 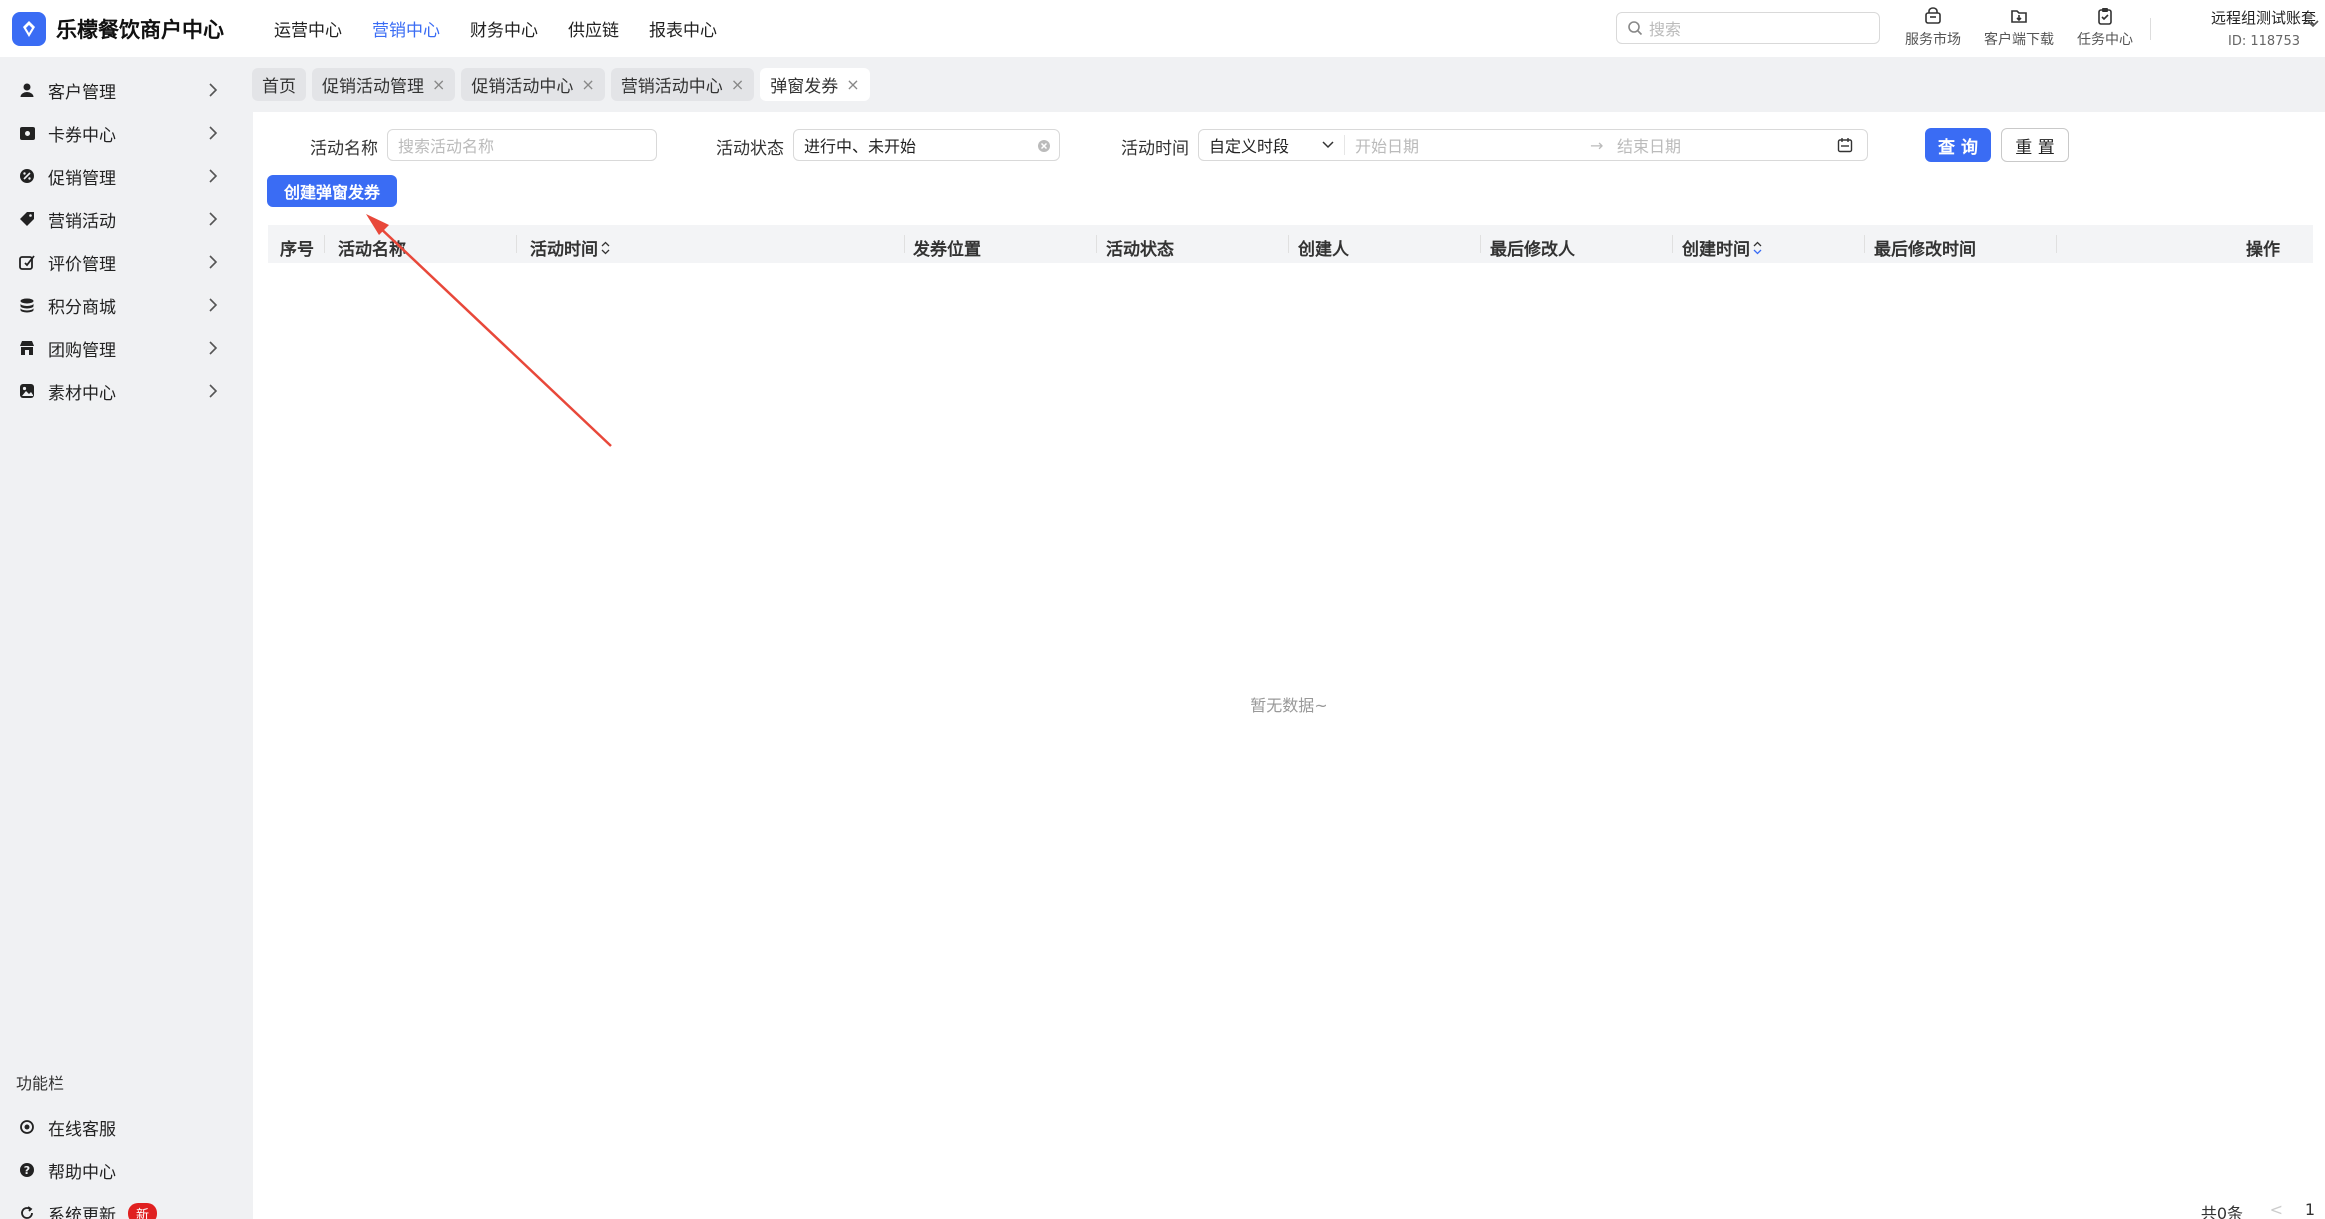 I want to click on sidebar-item-online-service: 在线客服, so click(x=119, y=1127).